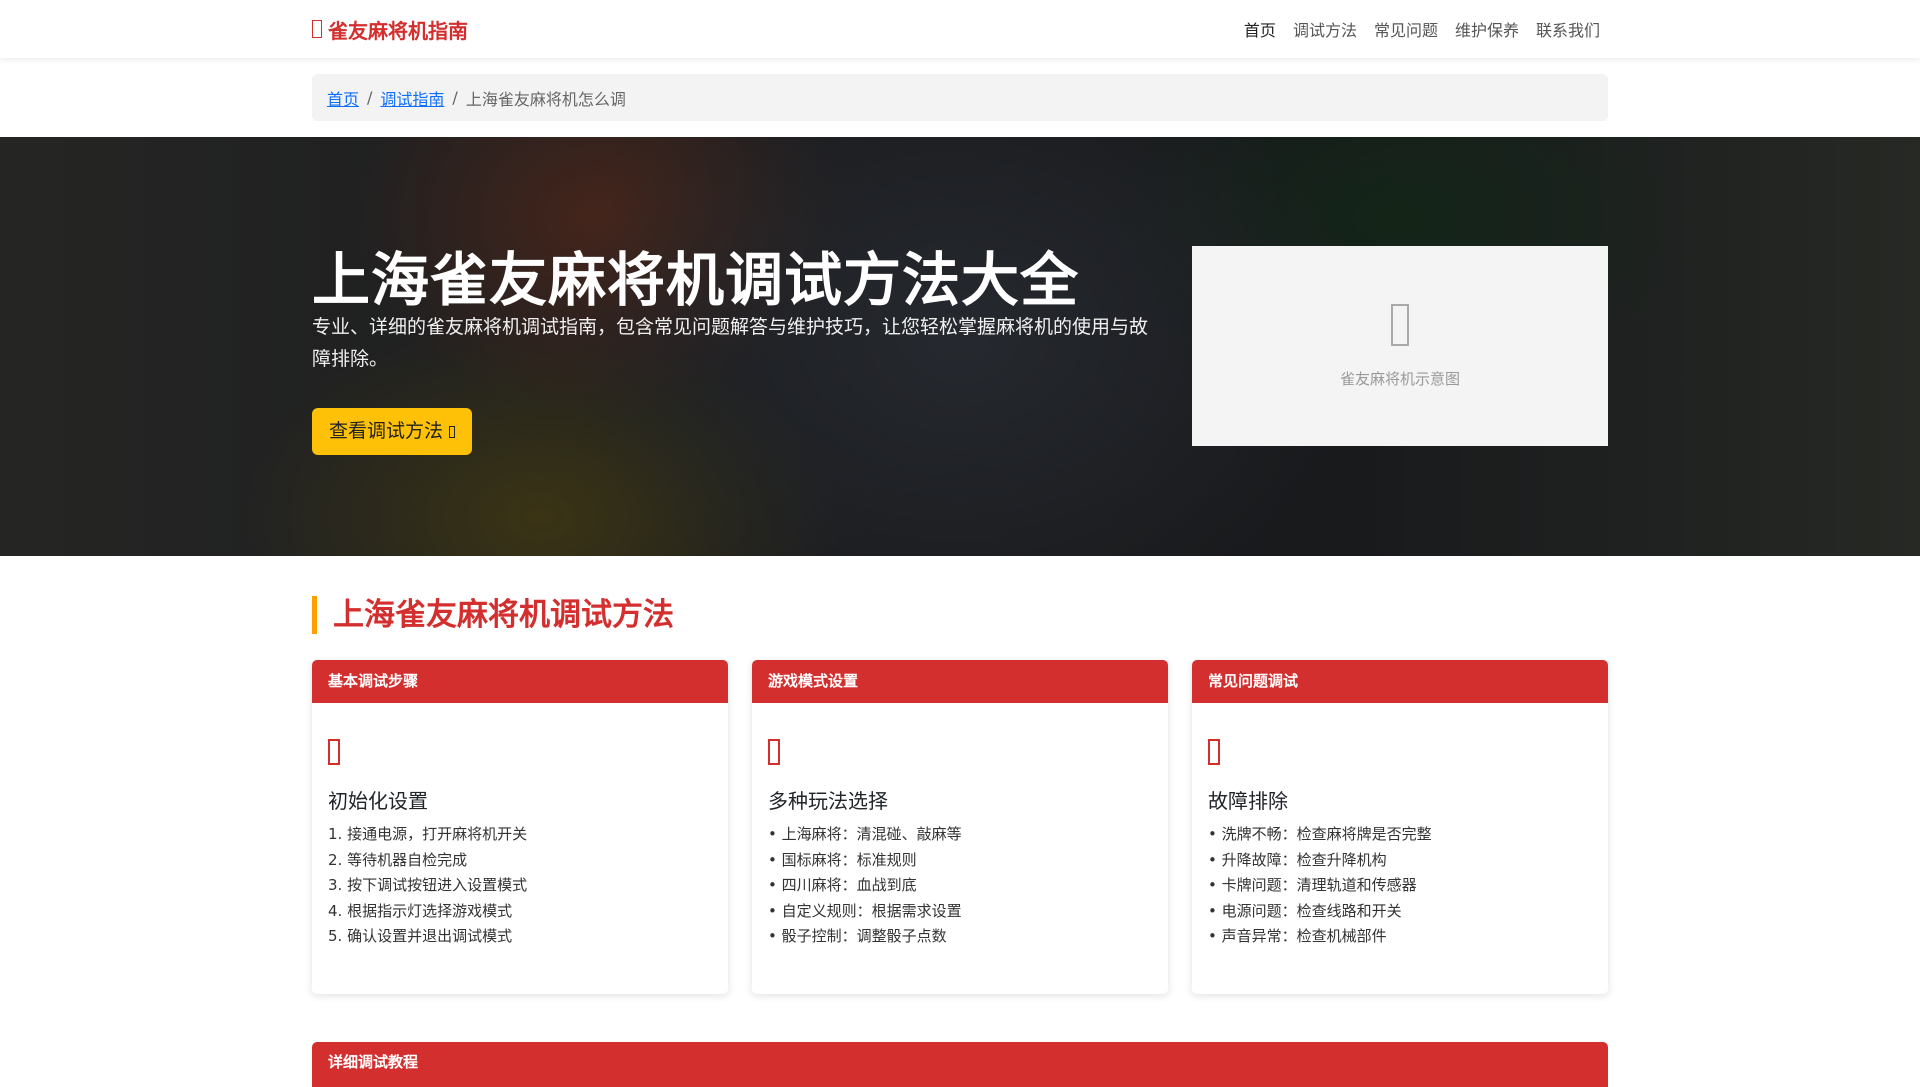 This screenshot has width=1920, height=1087. I want to click on list-item: 4. 根据指示灯选择游戏模式, so click(420, 910).